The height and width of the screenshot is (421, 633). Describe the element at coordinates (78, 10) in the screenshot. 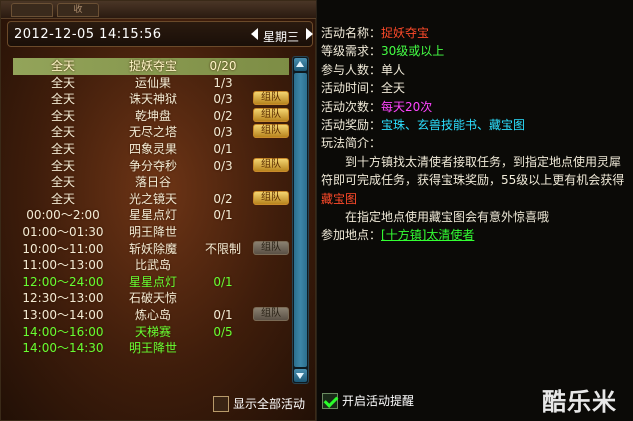

I see `tab-collapse: 收` at that location.